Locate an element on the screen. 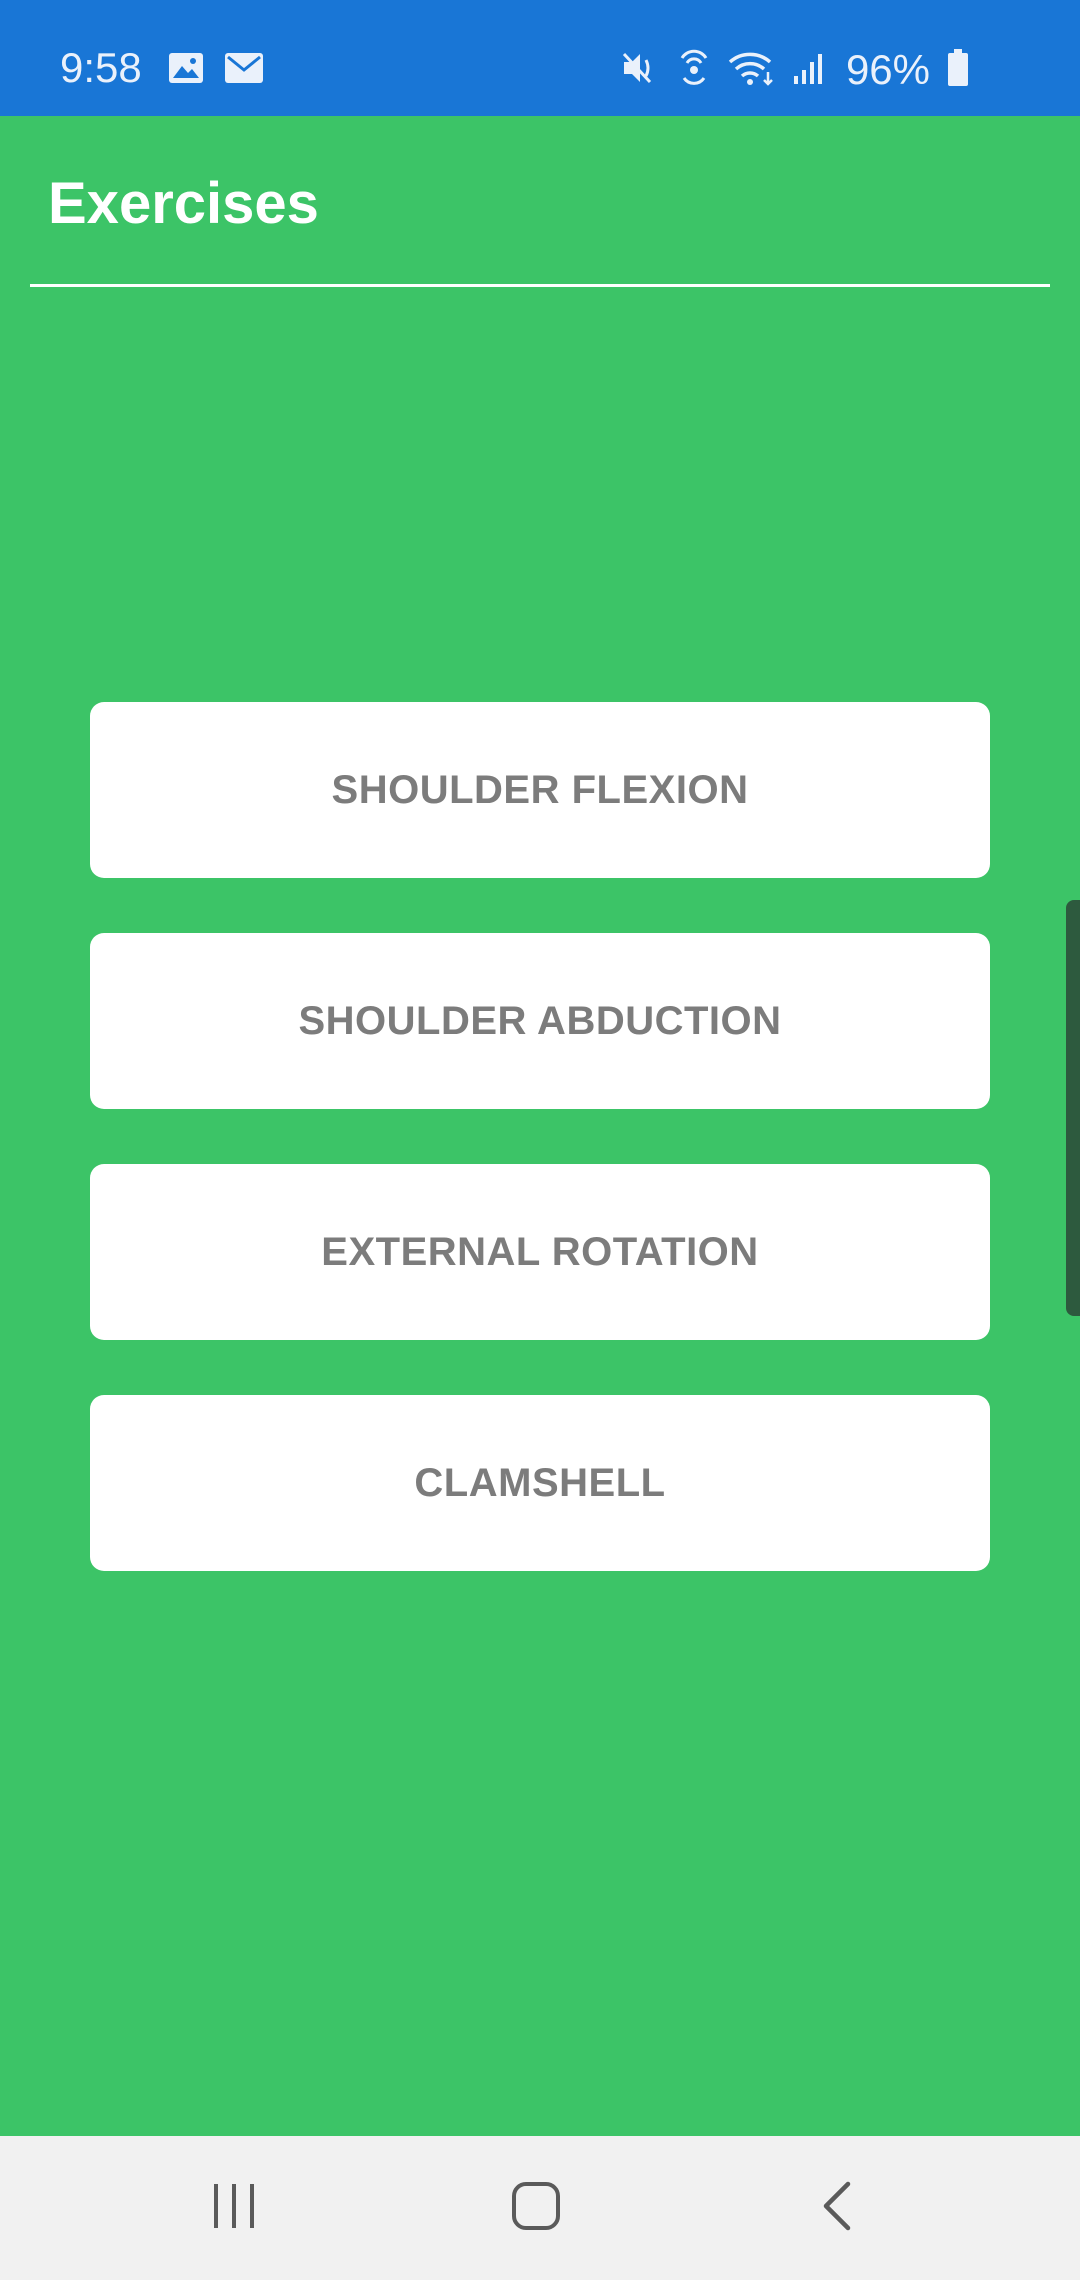  external-rotation-button: EXTERNAL ROTATION is located at coordinates (540, 1252).